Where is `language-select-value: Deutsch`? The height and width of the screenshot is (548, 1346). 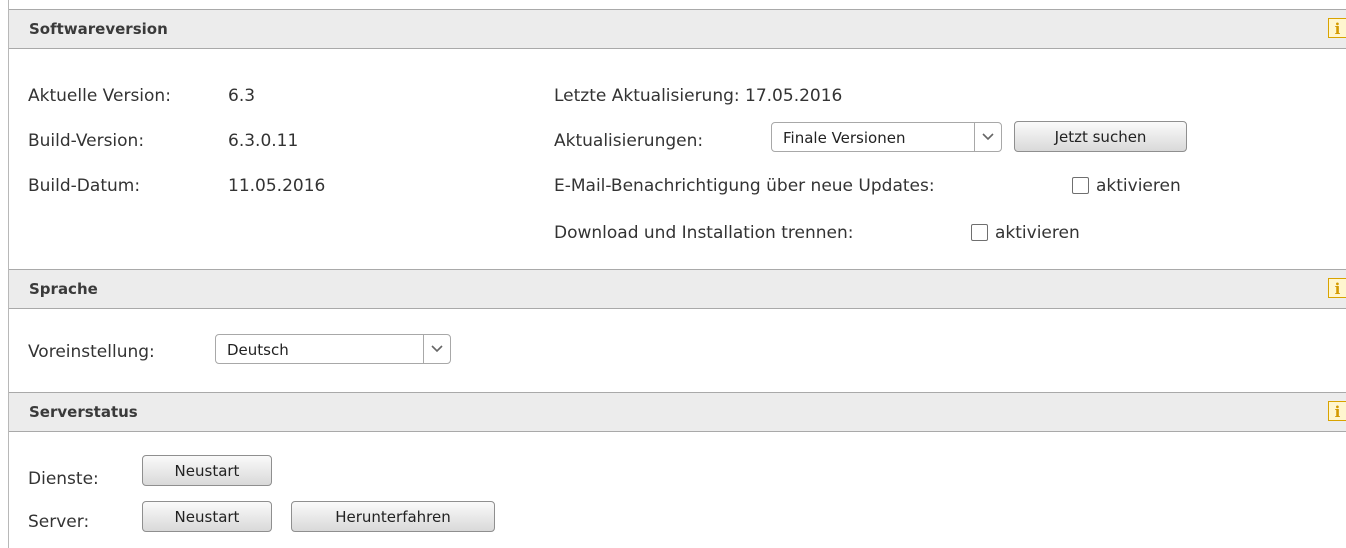
language-select-value: Deutsch is located at coordinates (258, 350).